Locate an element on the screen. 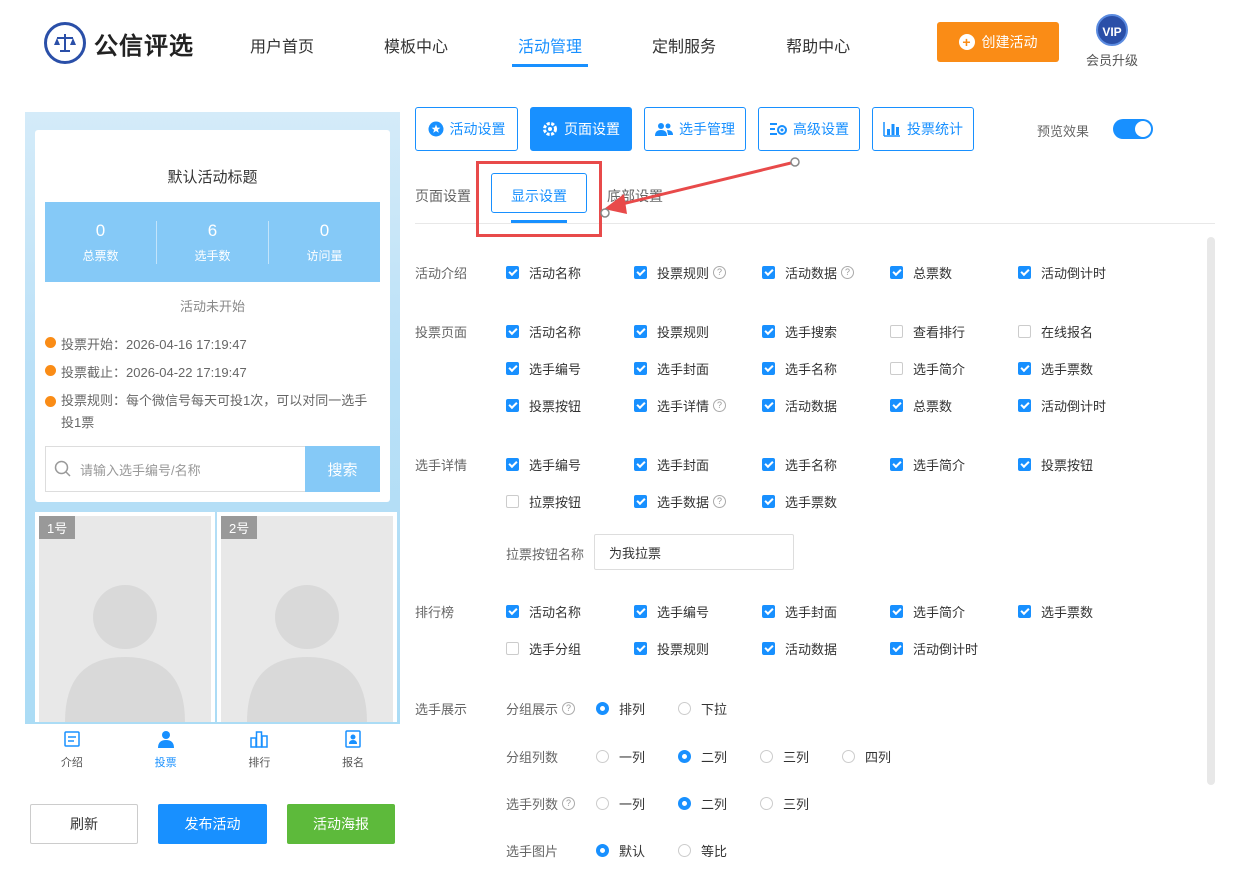  option-checkbox: 选手分组 is located at coordinates (543, 648).